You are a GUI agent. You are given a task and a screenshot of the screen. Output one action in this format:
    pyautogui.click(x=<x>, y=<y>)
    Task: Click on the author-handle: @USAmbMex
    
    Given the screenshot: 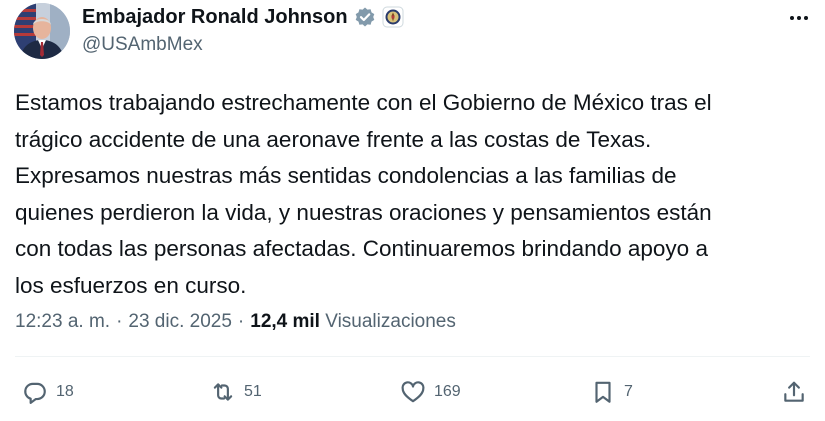 What is the action you would take?
    pyautogui.click(x=142, y=45)
    